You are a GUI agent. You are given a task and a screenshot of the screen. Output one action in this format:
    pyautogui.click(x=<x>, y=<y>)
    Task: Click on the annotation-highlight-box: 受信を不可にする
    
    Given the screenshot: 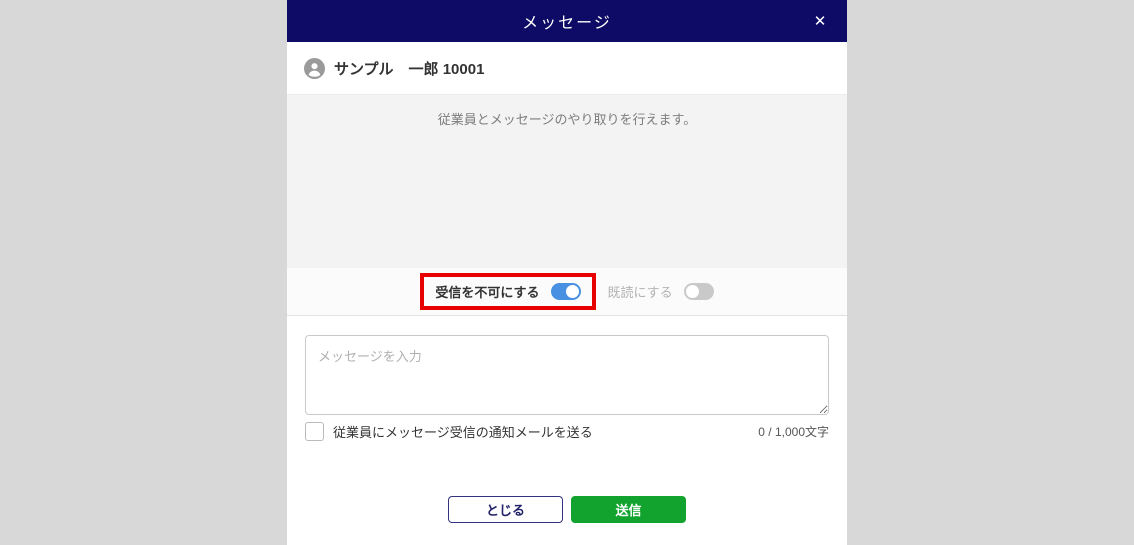 What is the action you would take?
    pyautogui.click(x=508, y=291)
    